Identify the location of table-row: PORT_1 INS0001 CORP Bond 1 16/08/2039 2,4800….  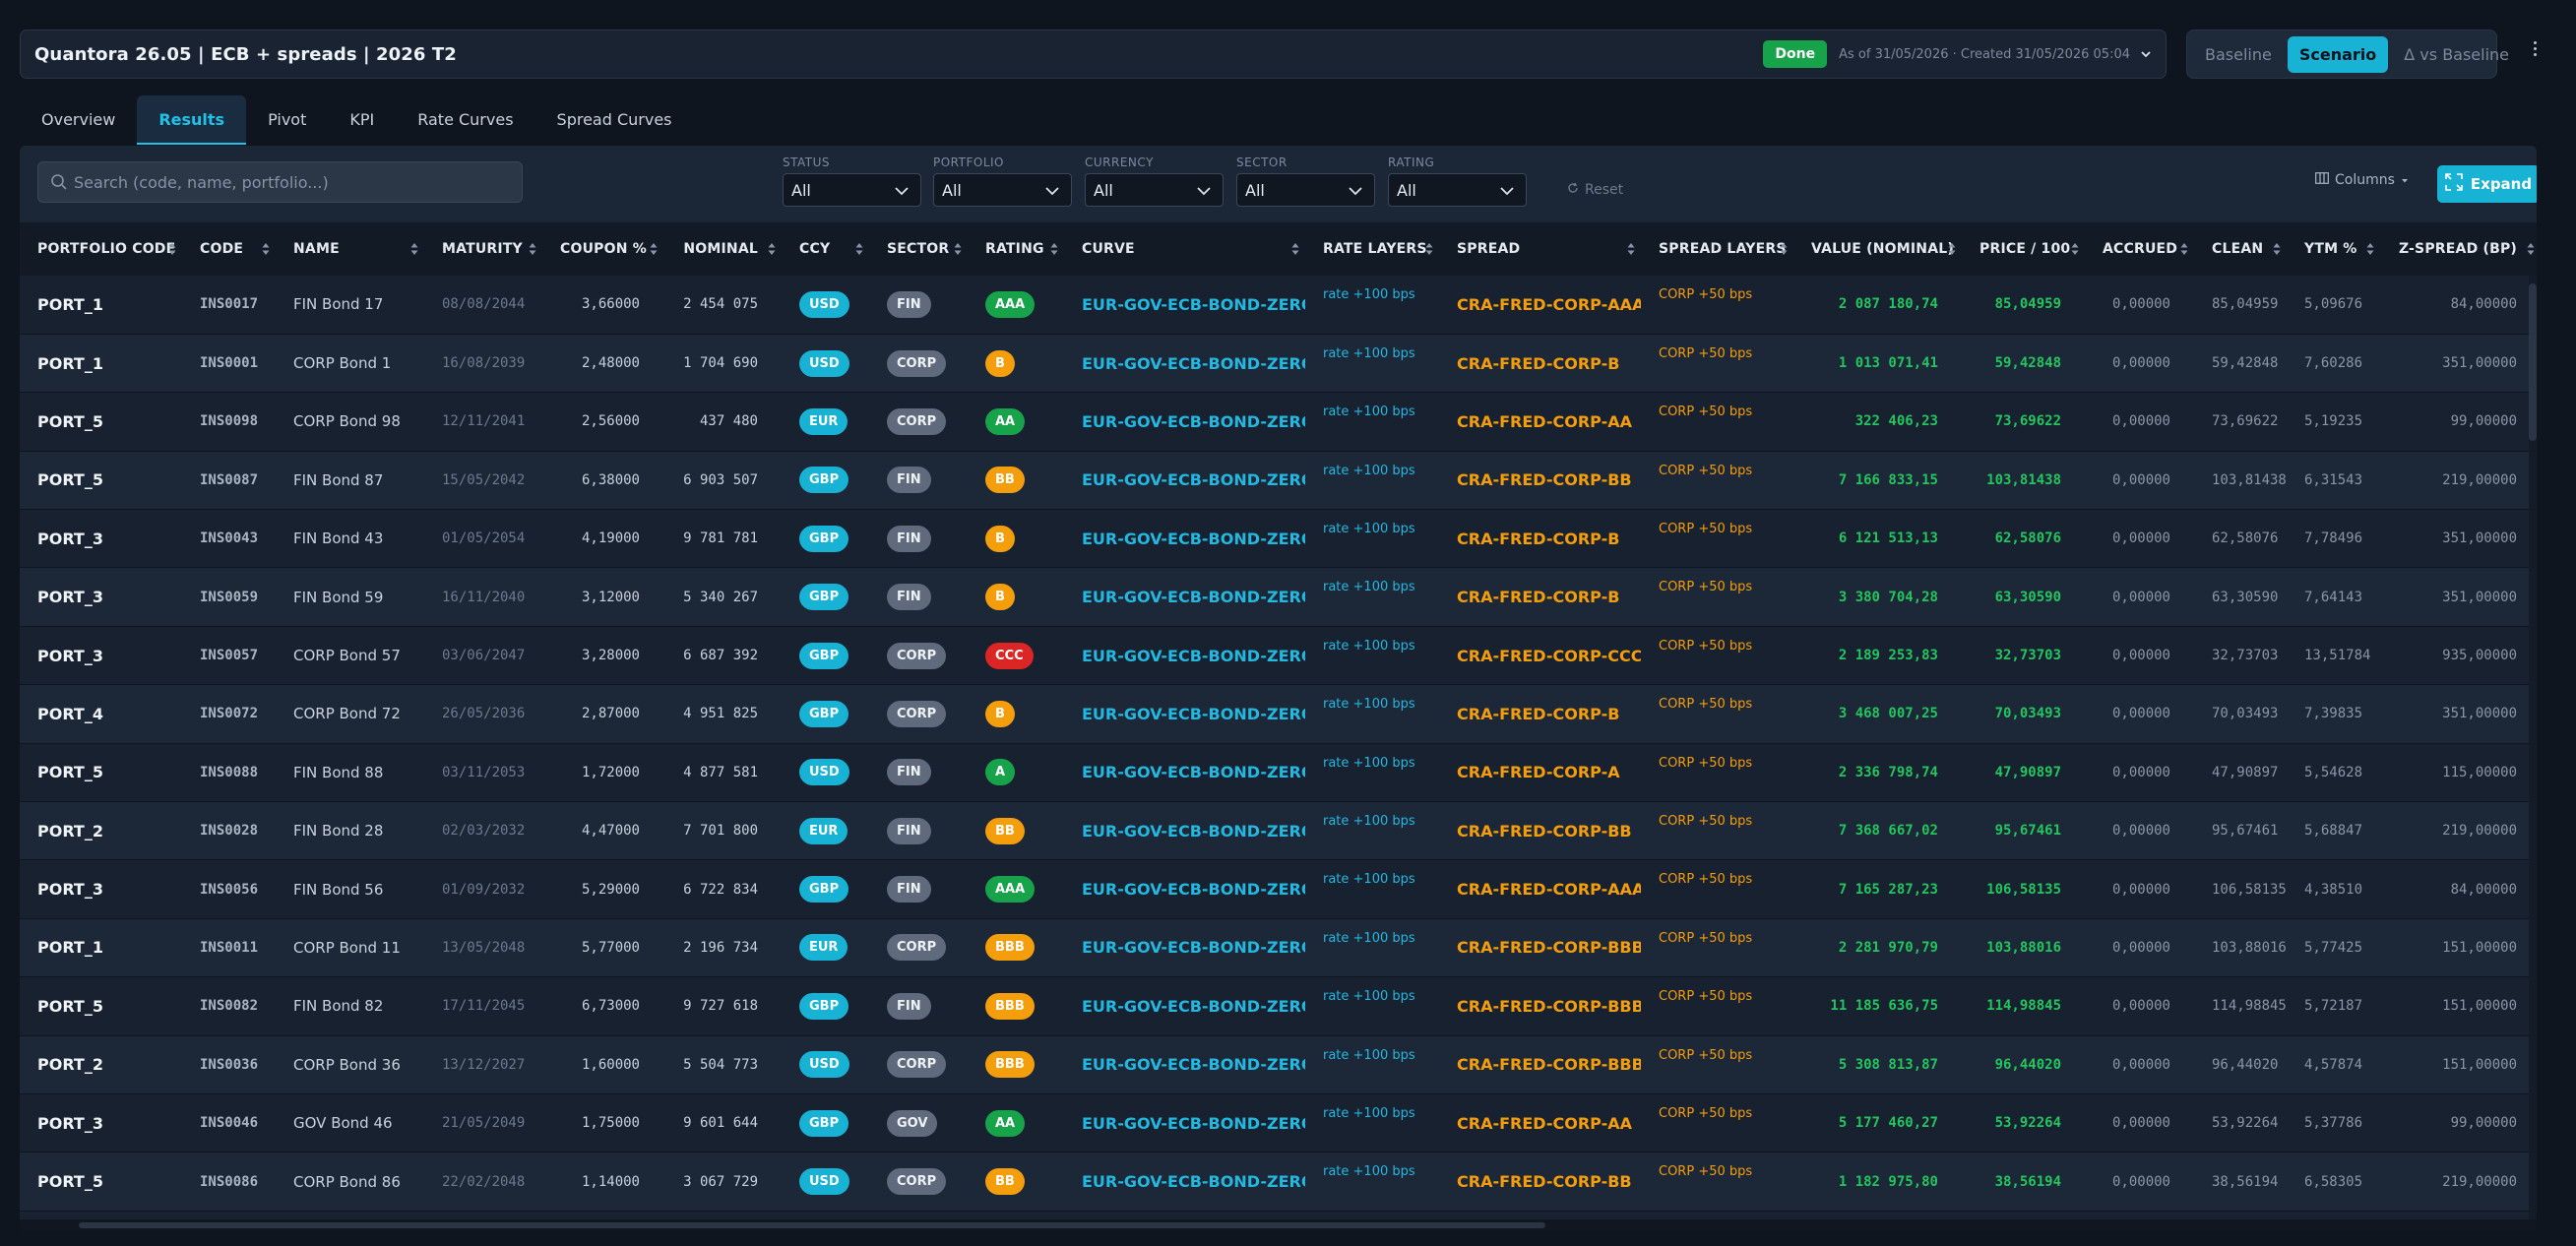
(1278, 364).